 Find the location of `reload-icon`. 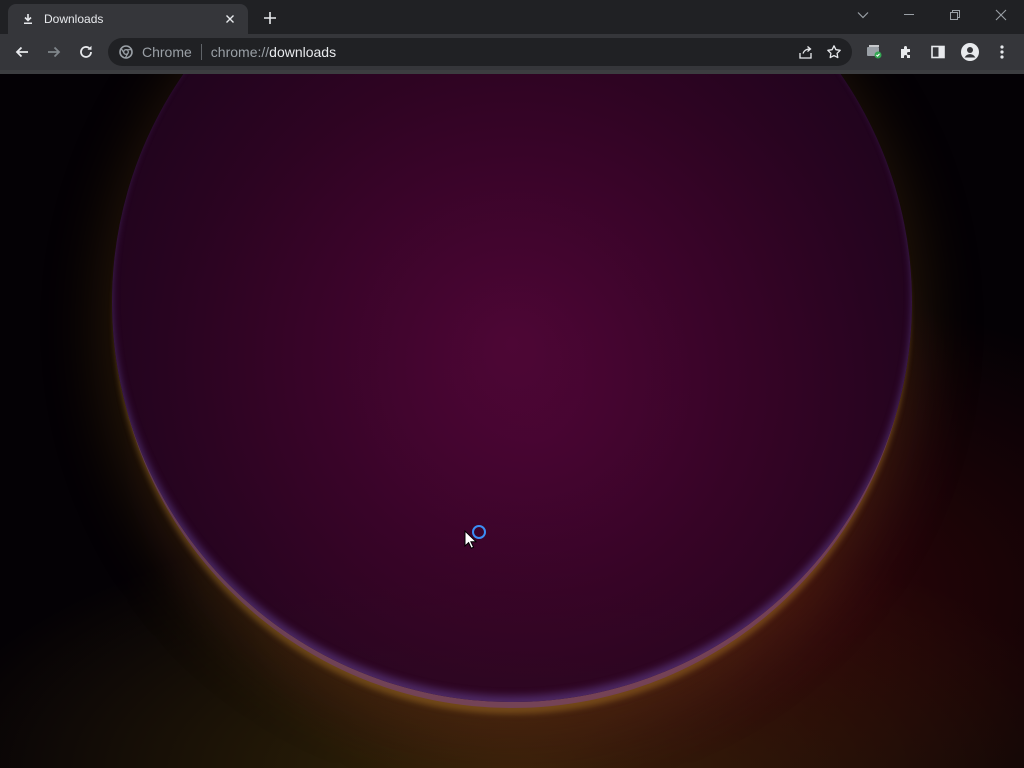

reload-icon is located at coordinates (86, 52).